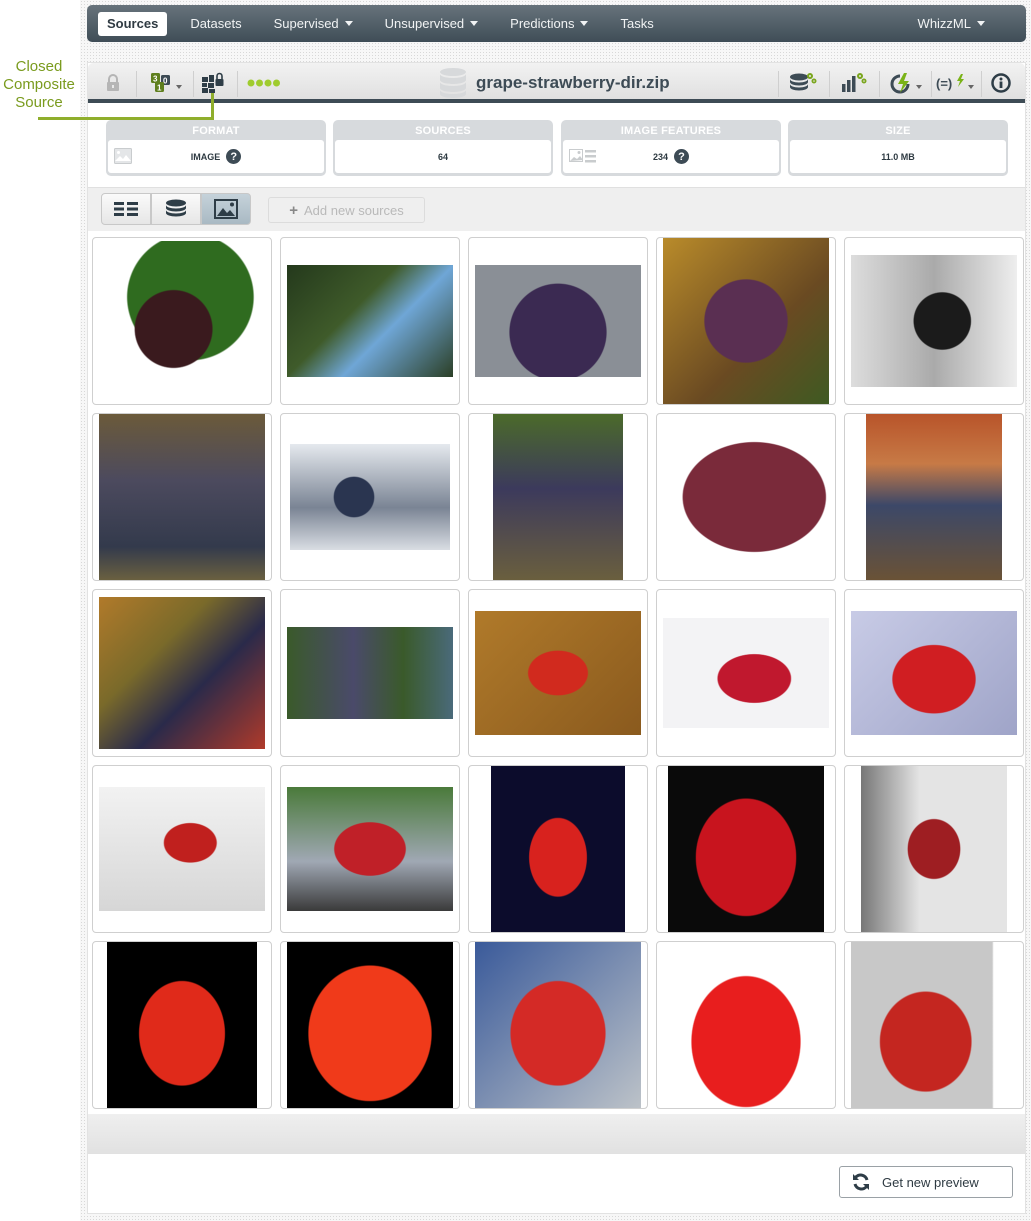 The height and width of the screenshot is (1221, 1031). Describe the element at coordinates (133, 23) in the screenshot. I see `nav-sources: Sources` at that location.